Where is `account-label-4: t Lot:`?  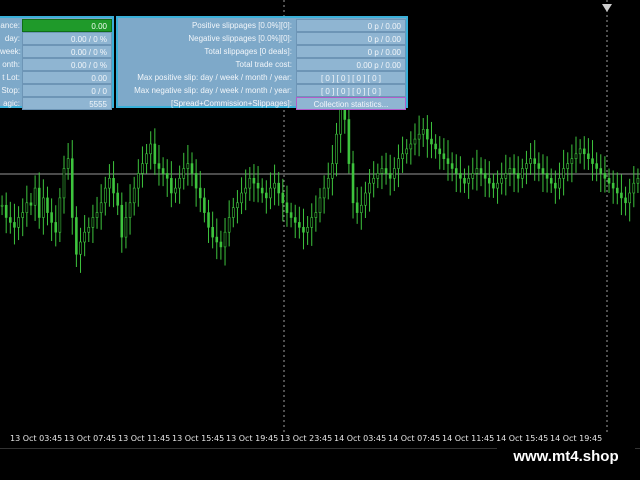 account-label-4: t Lot: is located at coordinates (11, 77).